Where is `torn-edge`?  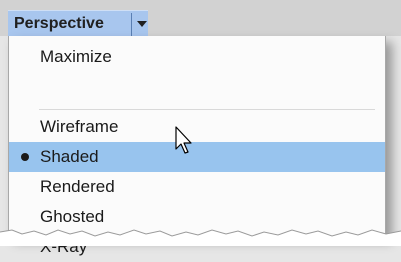 torn-edge is located at coordinates (200, 237).